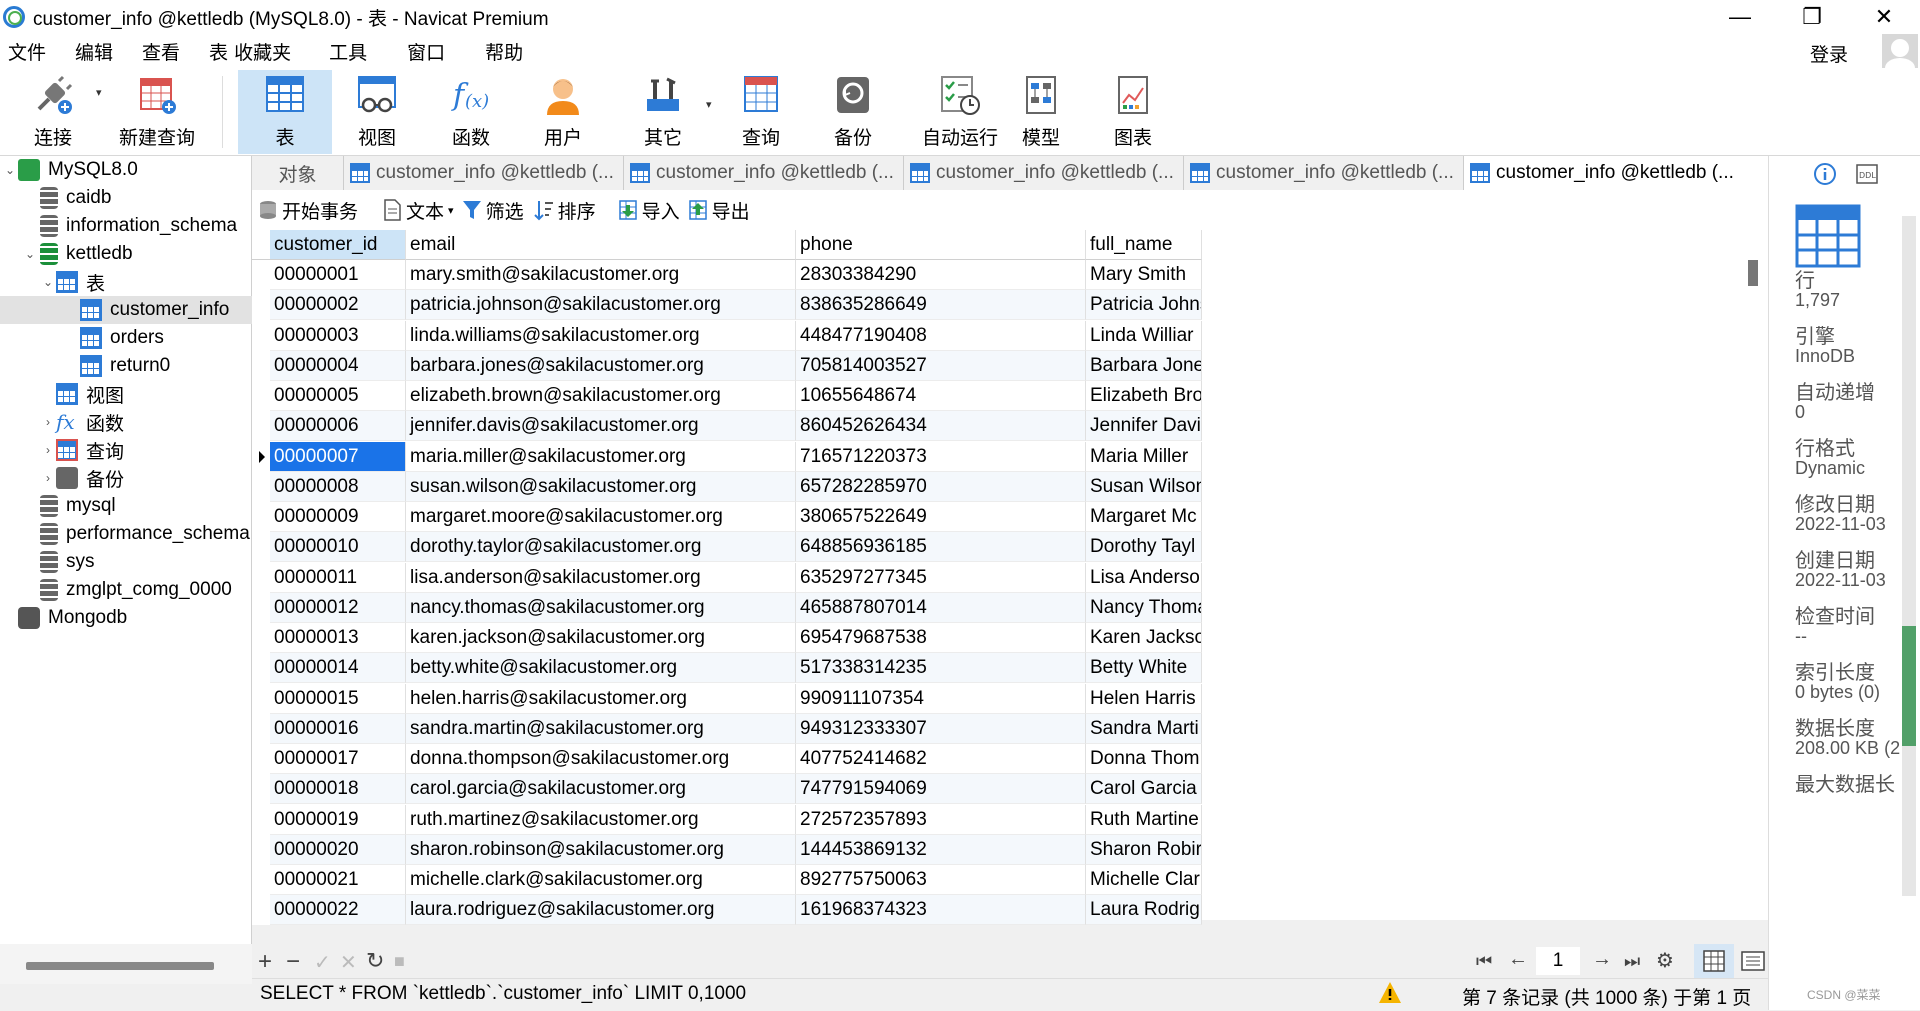  Describe the element at coordinates (941, 426) in the screenshot. I see `cell-phone: 860452626434` at that location.